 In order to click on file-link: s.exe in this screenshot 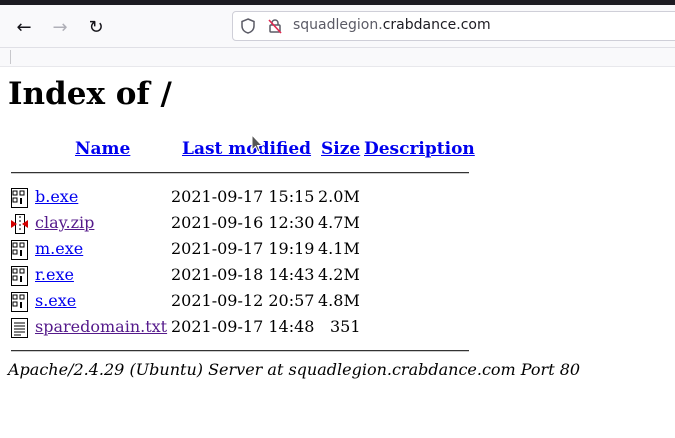, I will do `click(55, 300)`.